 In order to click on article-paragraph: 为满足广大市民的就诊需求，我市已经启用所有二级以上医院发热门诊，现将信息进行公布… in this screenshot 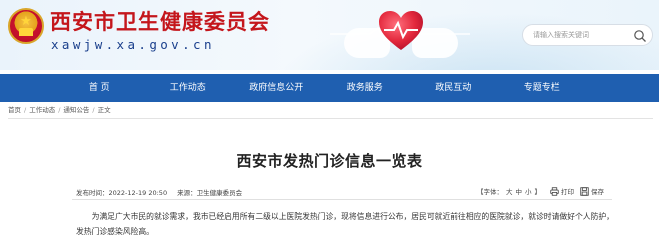, I will do `click(345, 224)`.